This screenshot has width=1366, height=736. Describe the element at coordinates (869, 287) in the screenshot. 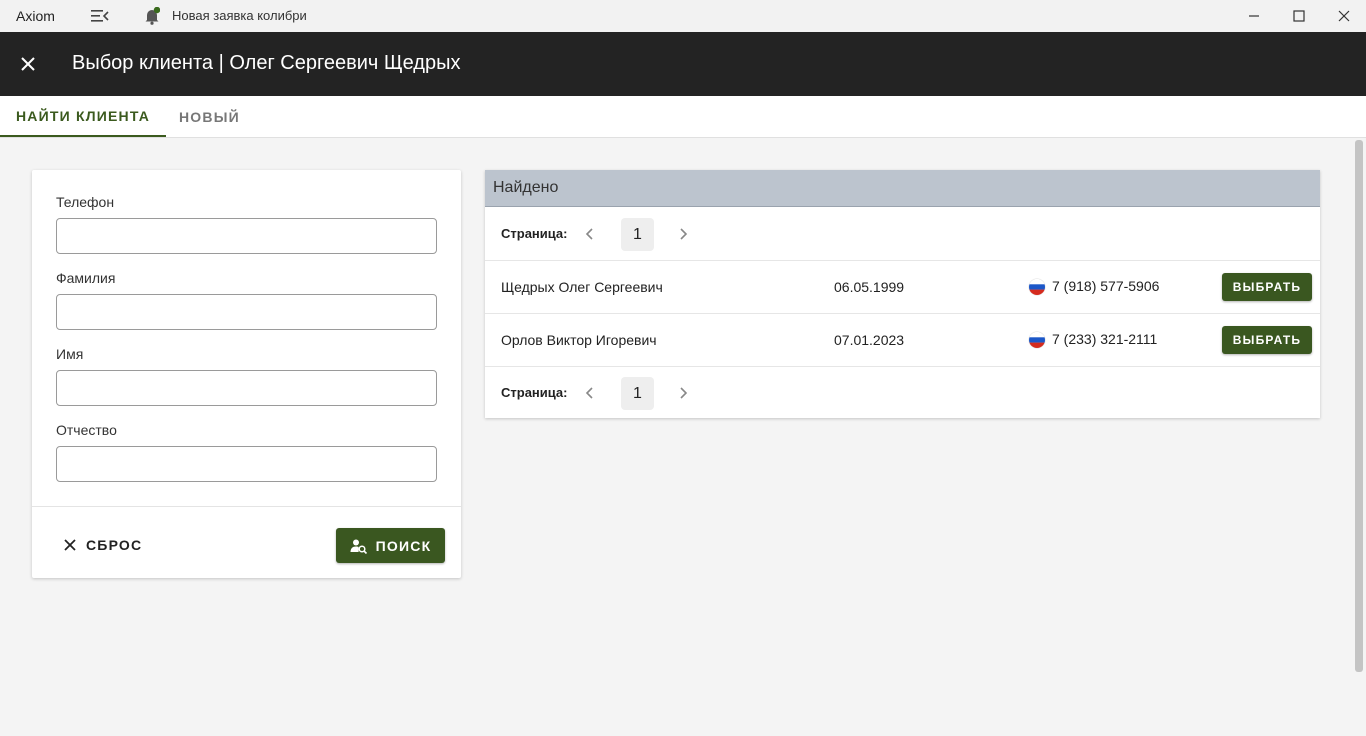

I see `client-birth-date: 06.05.1999` at that location.